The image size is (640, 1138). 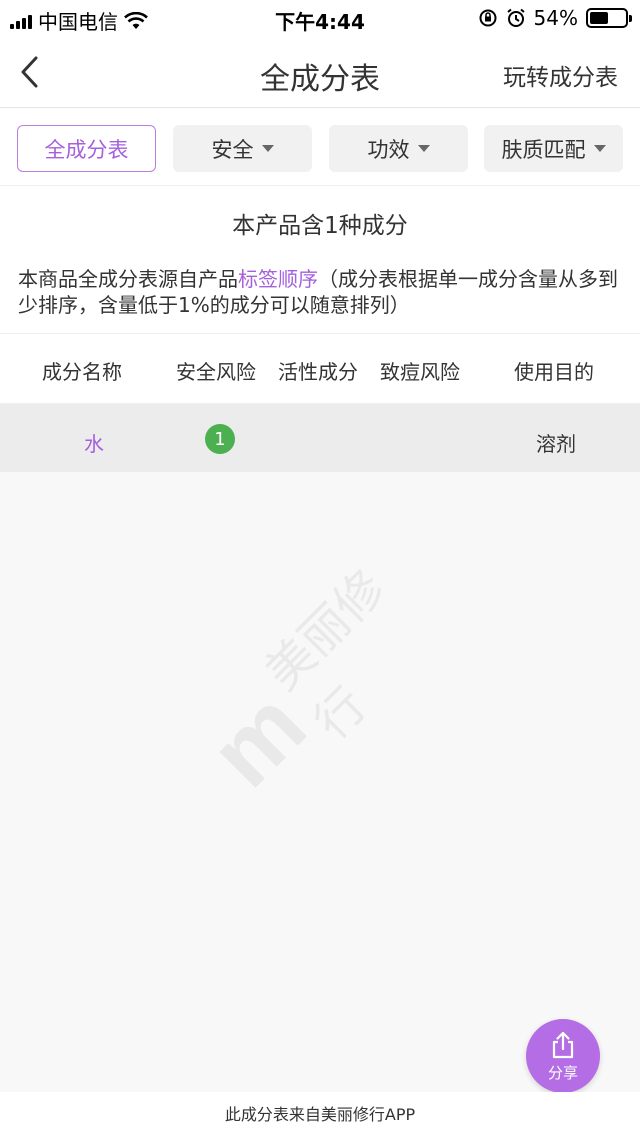 I want to click on header-ingredient-name: 成分名称, so click(x=82, y=372).